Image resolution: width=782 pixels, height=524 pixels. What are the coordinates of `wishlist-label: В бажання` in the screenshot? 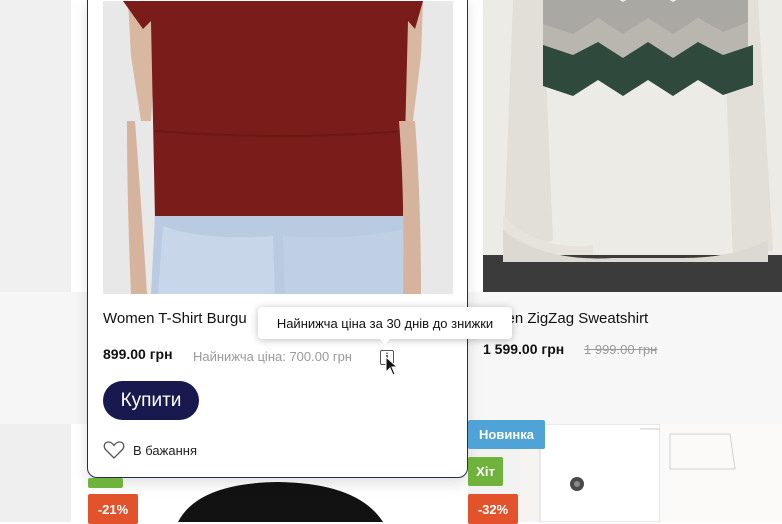 It's located at (165, 450).